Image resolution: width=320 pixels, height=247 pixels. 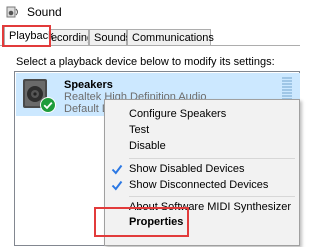 I want to click on menu-item-disable: Disable, so click(x=202, y=146).